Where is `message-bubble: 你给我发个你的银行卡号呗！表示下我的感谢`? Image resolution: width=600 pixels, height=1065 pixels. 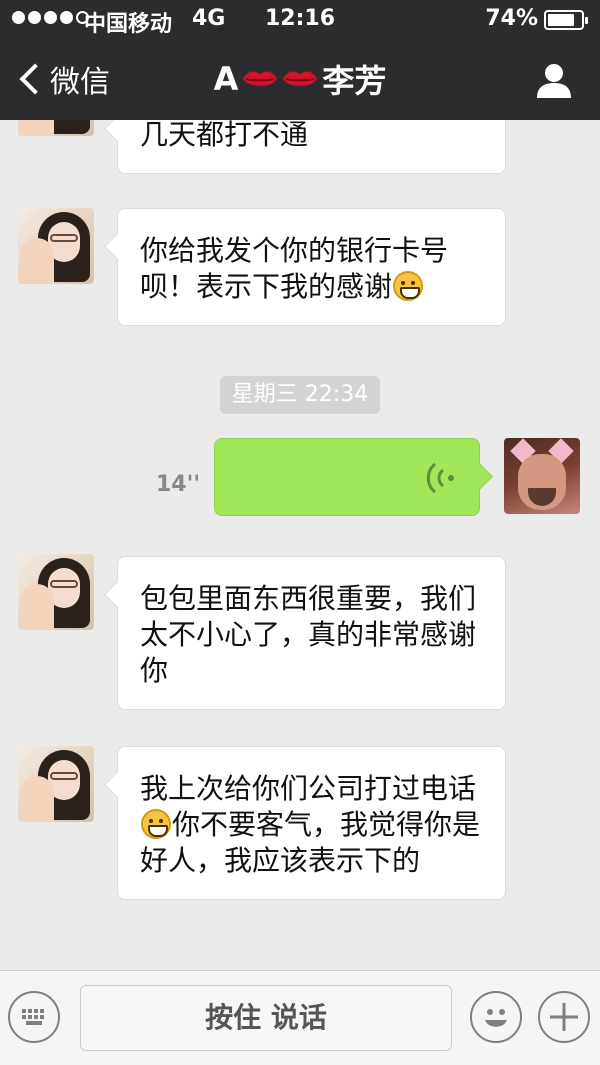
message-bubble: 你给我发个你的银行卡号呗！表示下我的感谢 is located at coordinates (311, 267).